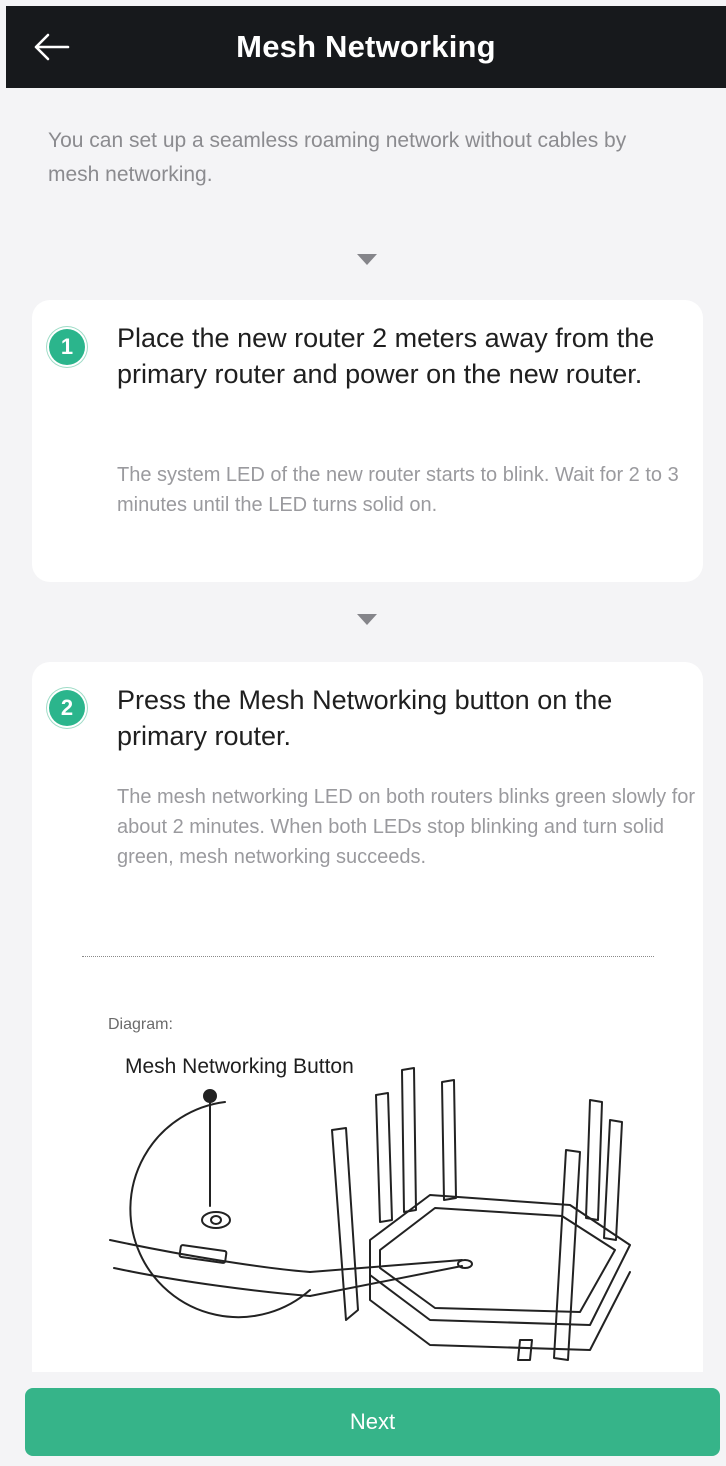 Image resolution: width=726 pixels, height=1466 pixels. What do you see at coordinates (67, 708) in the screenshot?
I see `step-badge-2: 2` at bounding box center [67, 708].